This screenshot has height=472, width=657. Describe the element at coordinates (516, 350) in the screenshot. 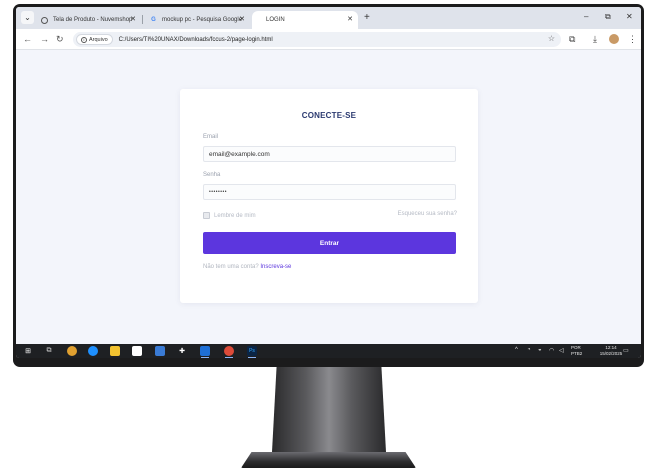

I see `chevron-up-icon: ^` at that location.